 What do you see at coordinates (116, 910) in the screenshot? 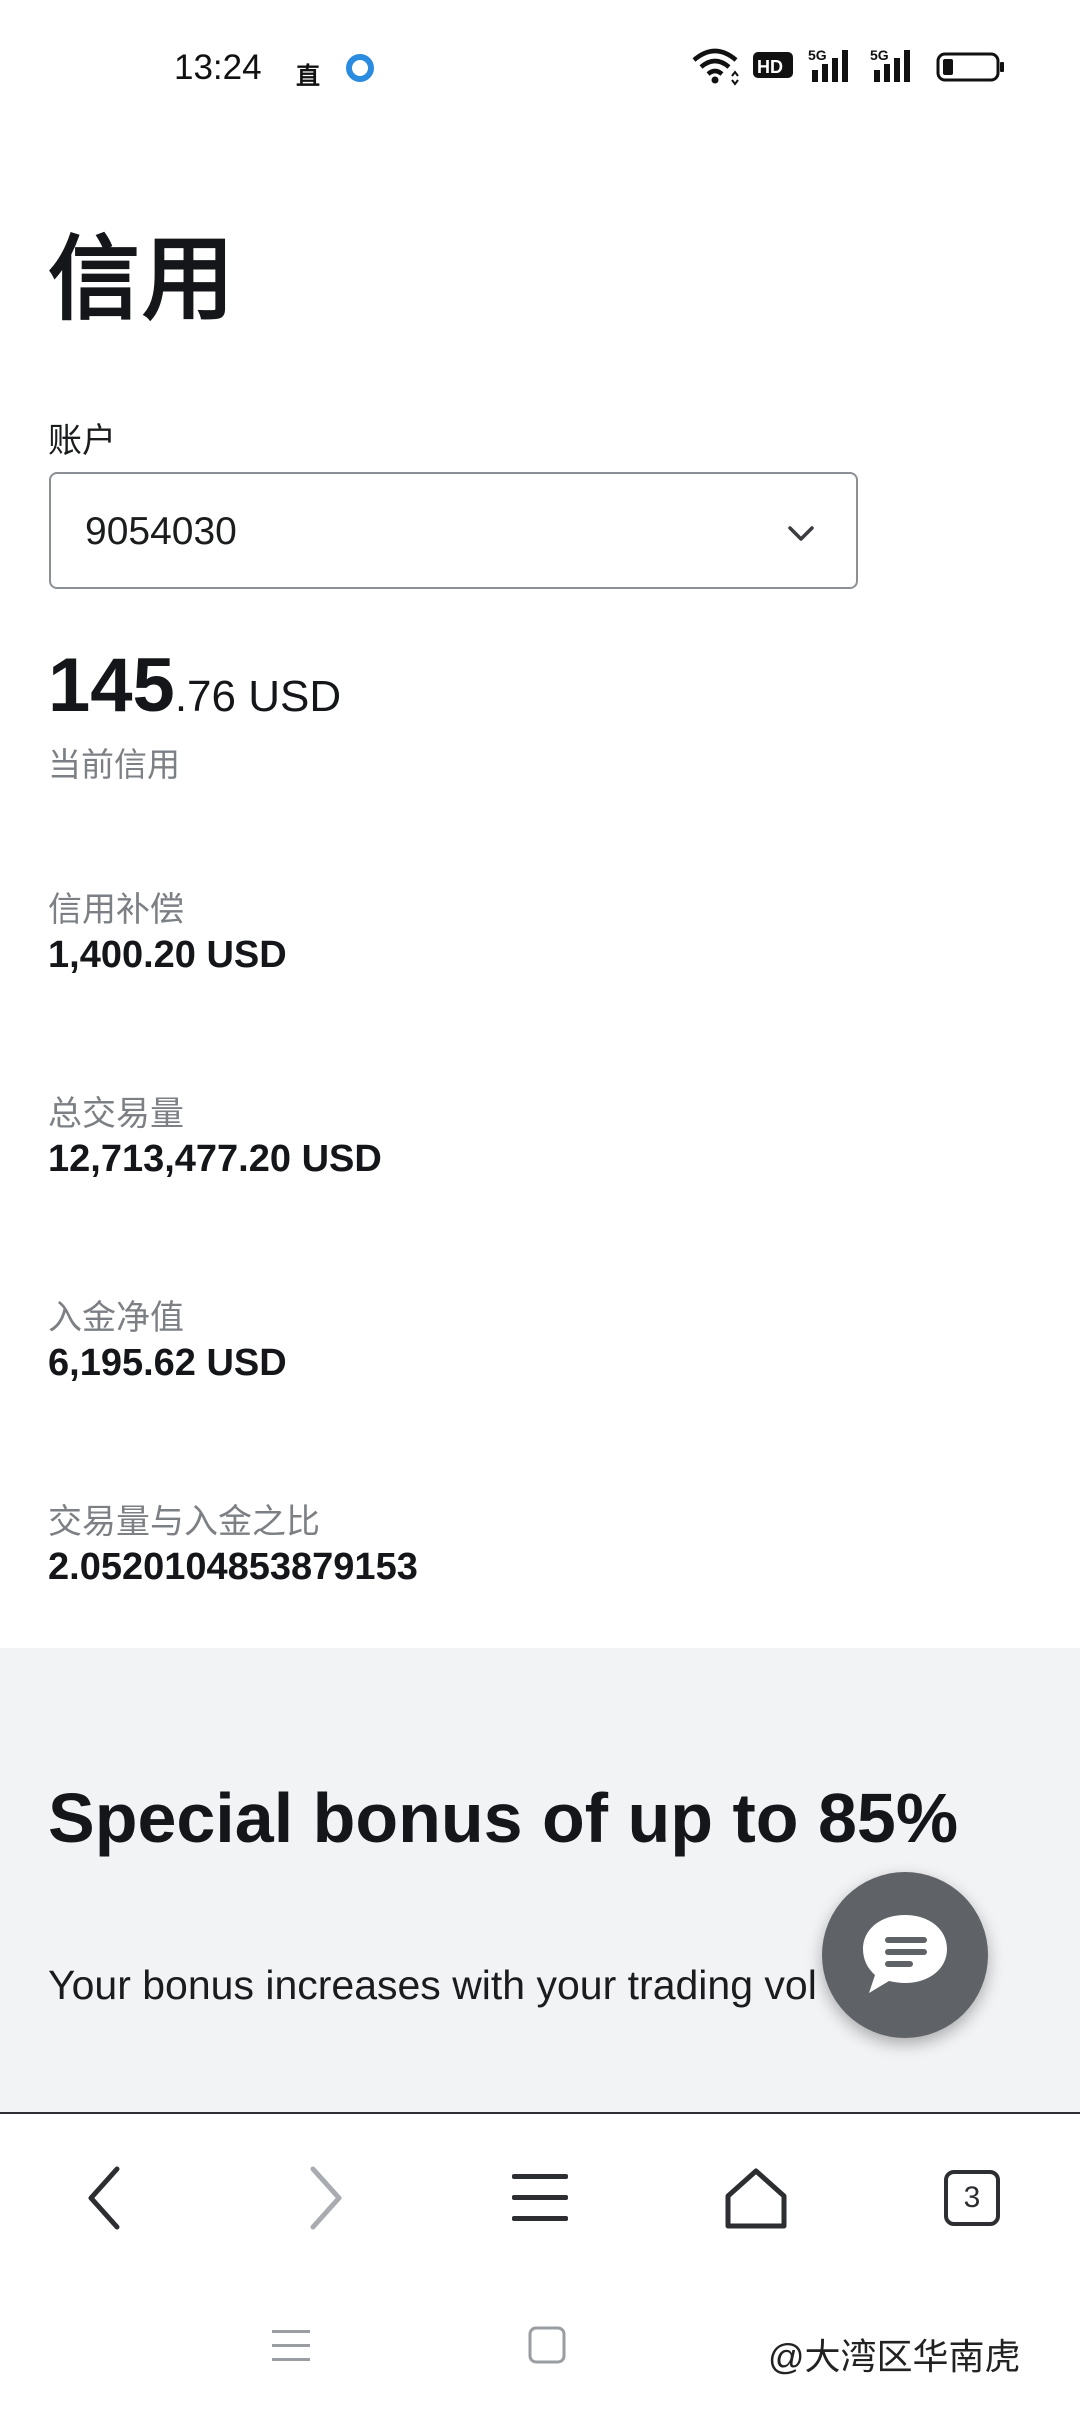
I see `credit-compensation-label: 信用补偿` at bounding box center [116, 910].